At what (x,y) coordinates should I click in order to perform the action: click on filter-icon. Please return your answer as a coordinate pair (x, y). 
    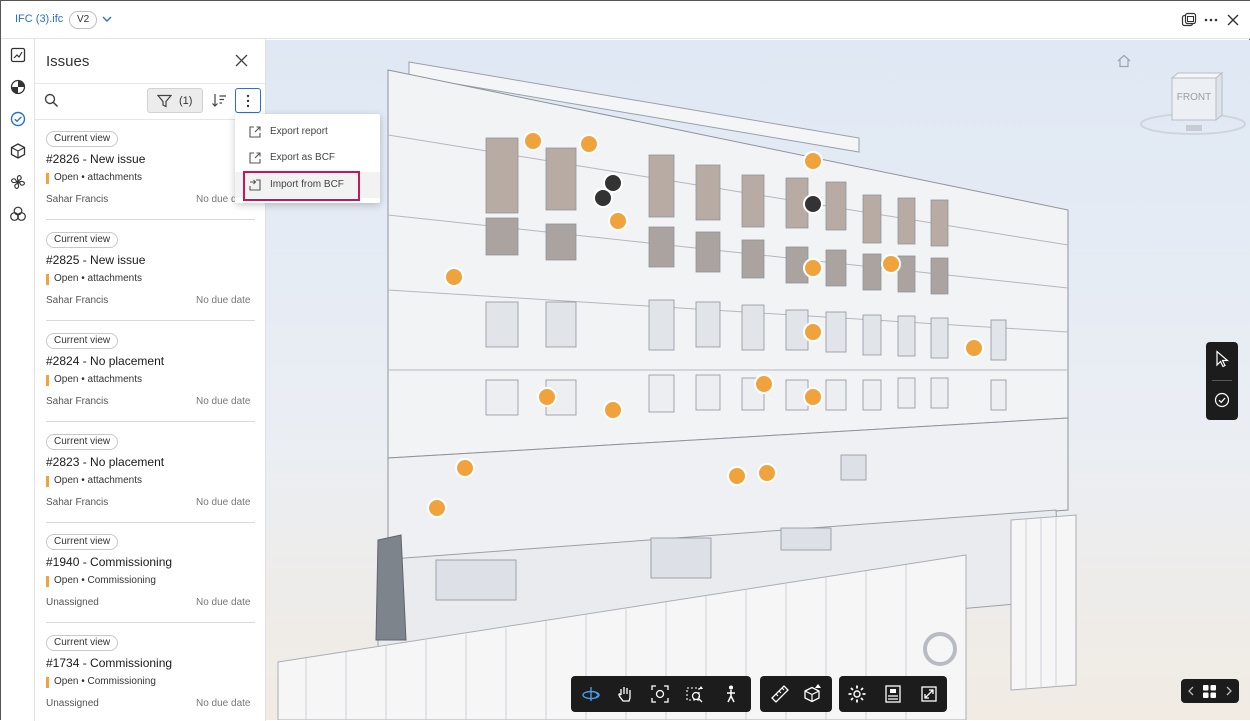
    Looking at the image, I should click on (164, 101).